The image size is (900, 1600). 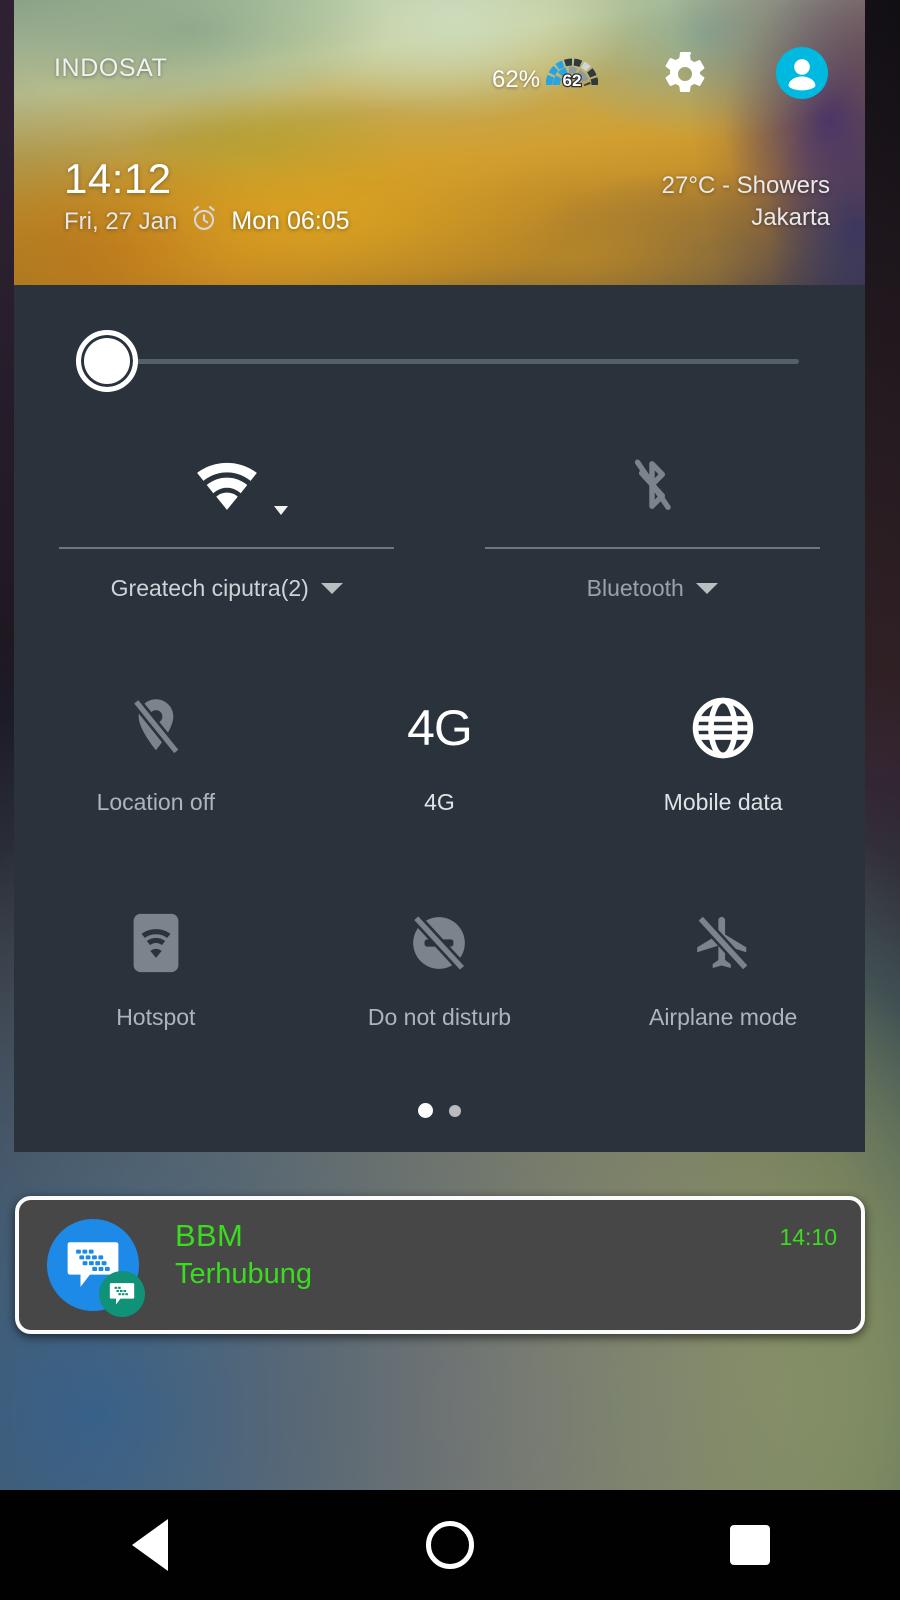 What do you see at coordinates (290, 221) in the screenshot?
I see `alarm-time-label: Mon 06:05` at bounding box center [290, 221].